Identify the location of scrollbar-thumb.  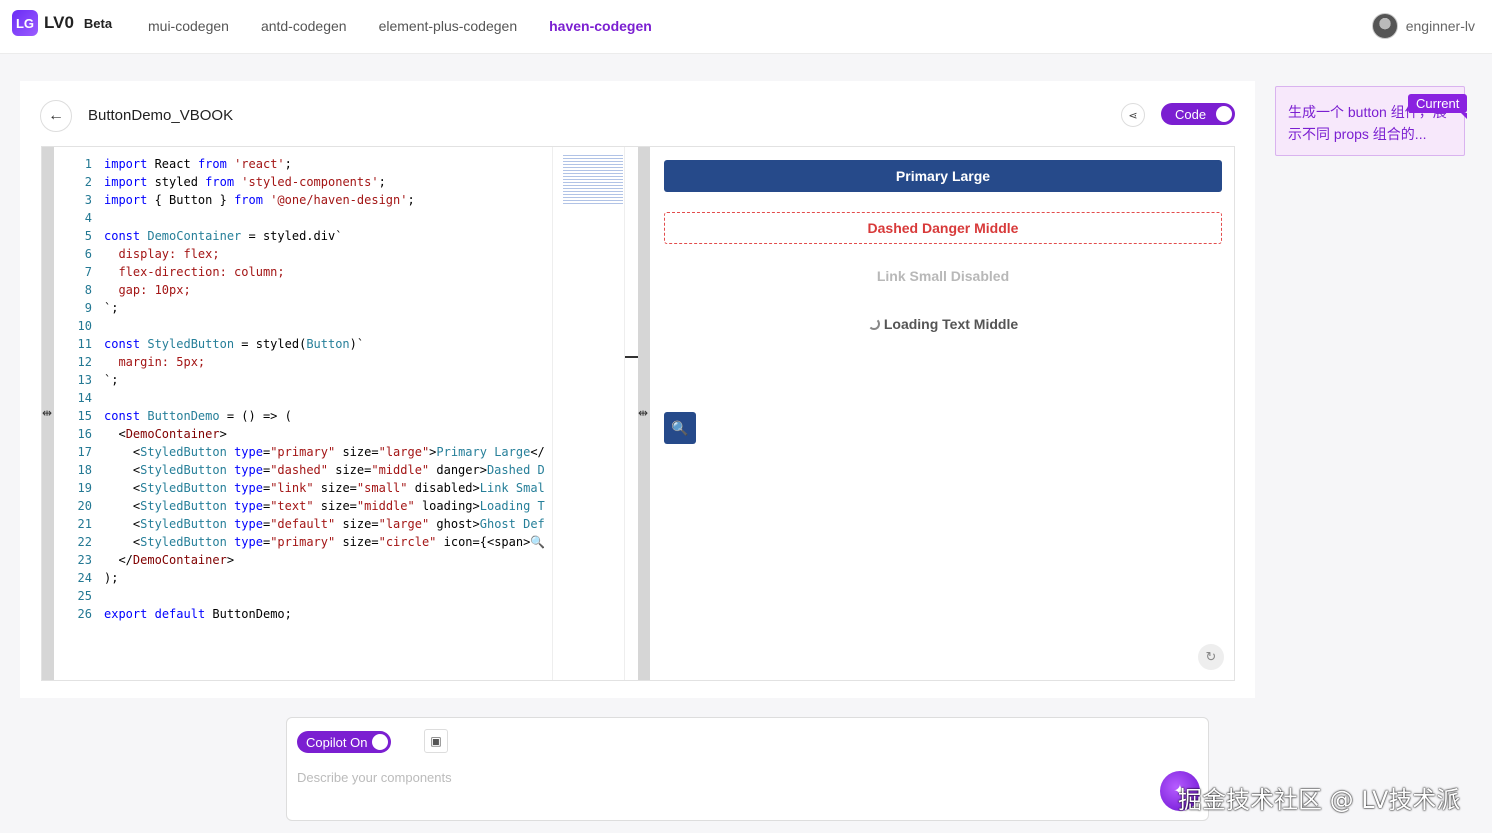
(632, 357).